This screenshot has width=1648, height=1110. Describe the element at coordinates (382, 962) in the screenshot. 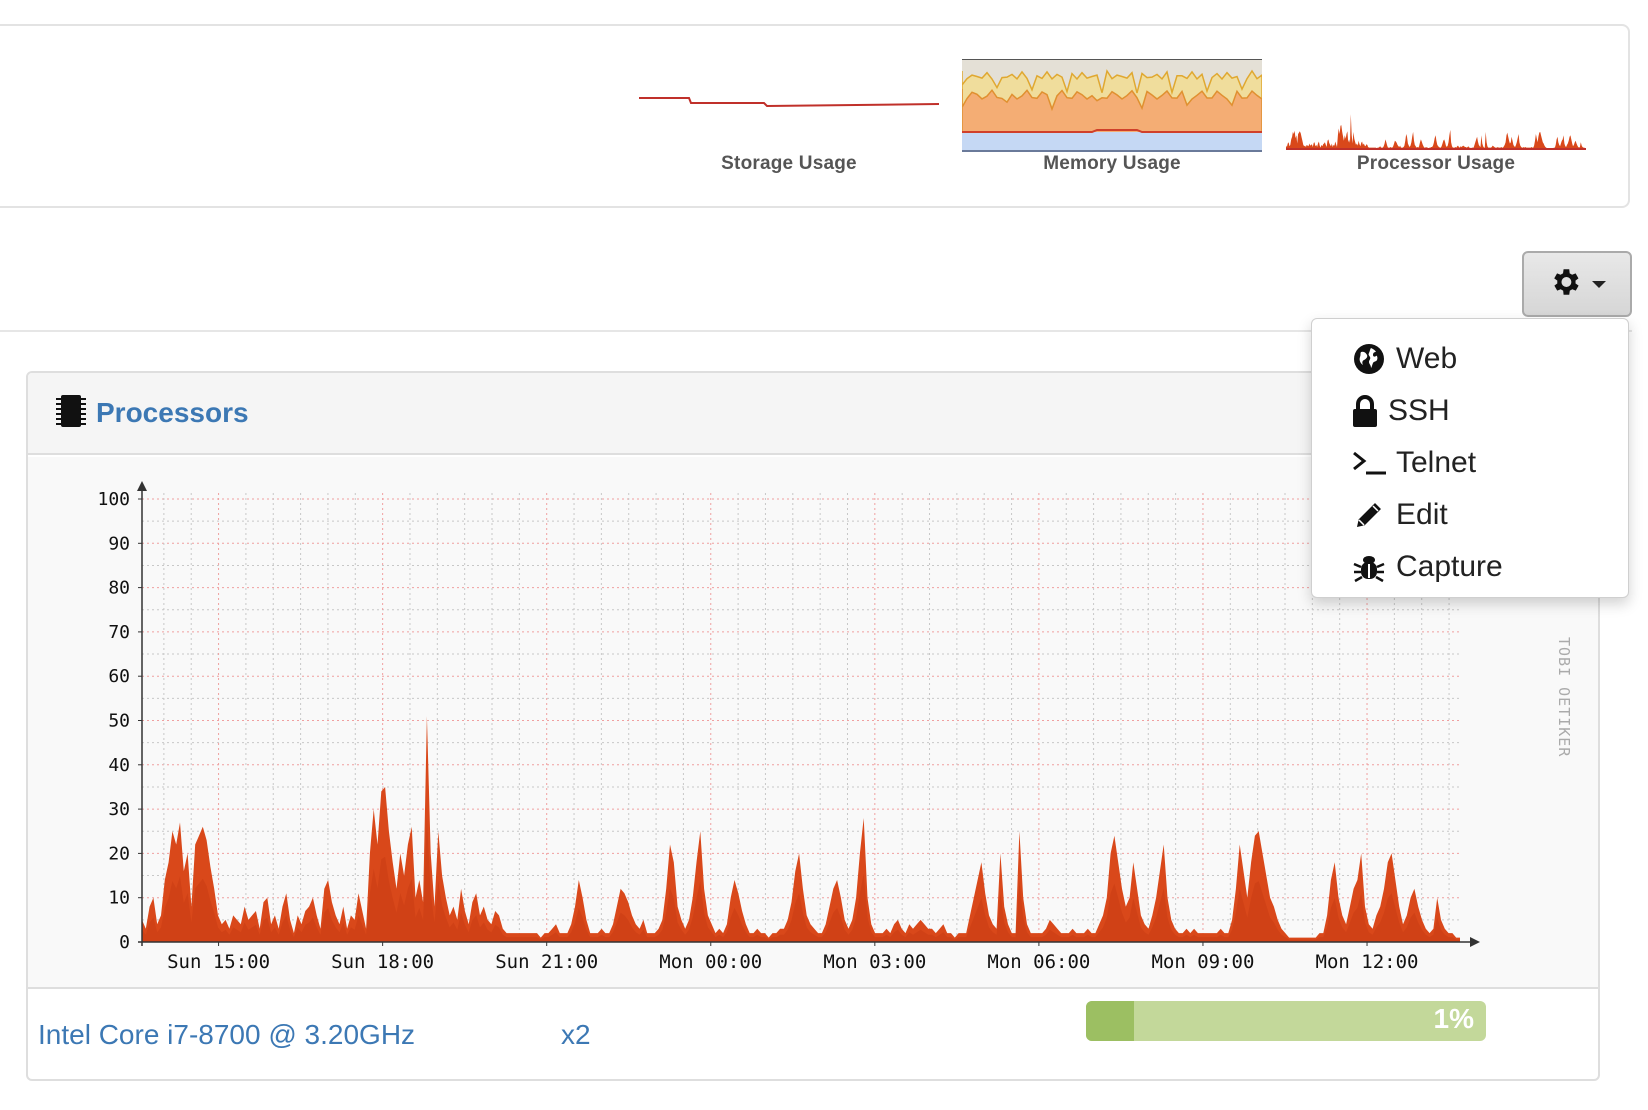

I see `x-tick-label: Sun 18:00` at that location.